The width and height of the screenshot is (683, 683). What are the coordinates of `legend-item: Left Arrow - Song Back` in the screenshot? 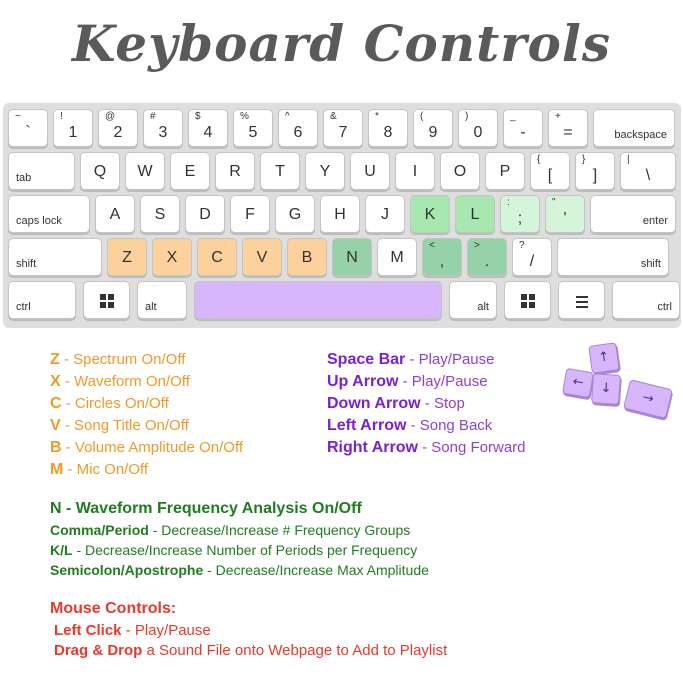 It's located at (409, 426).